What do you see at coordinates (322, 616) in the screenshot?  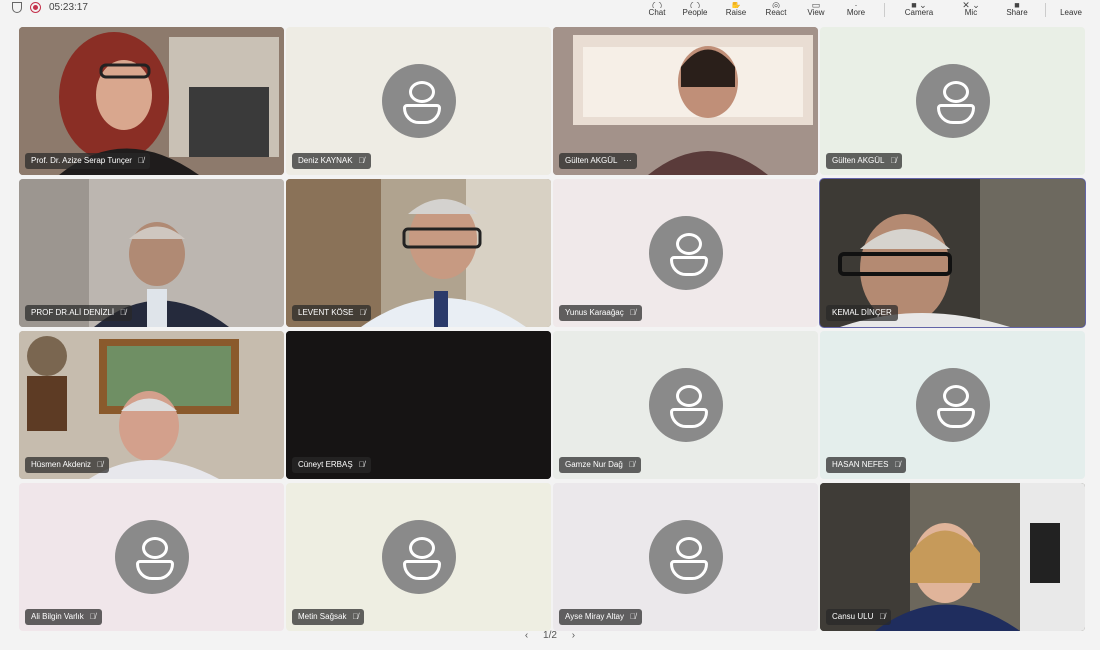 I see `participant-name: Metin Sağsak` at bounding box center [322, 616].